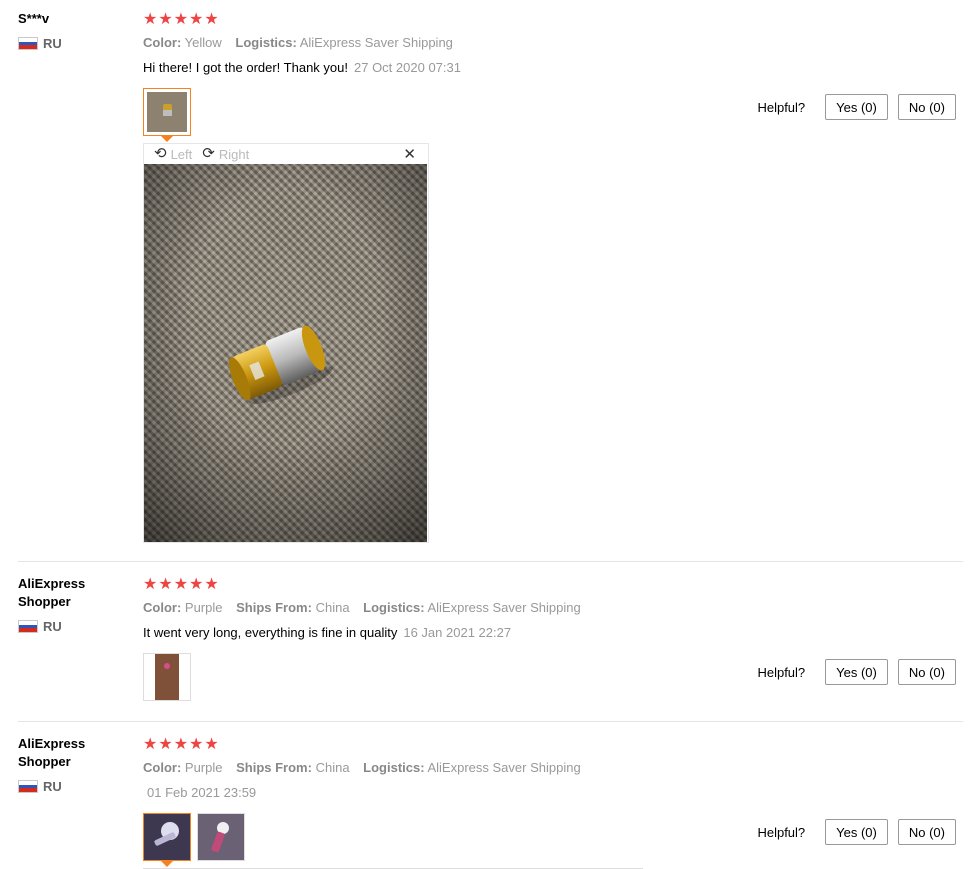 This screenshot has height=869, width=978. I want to click on enlarged-review-photo, so click(285, 353).